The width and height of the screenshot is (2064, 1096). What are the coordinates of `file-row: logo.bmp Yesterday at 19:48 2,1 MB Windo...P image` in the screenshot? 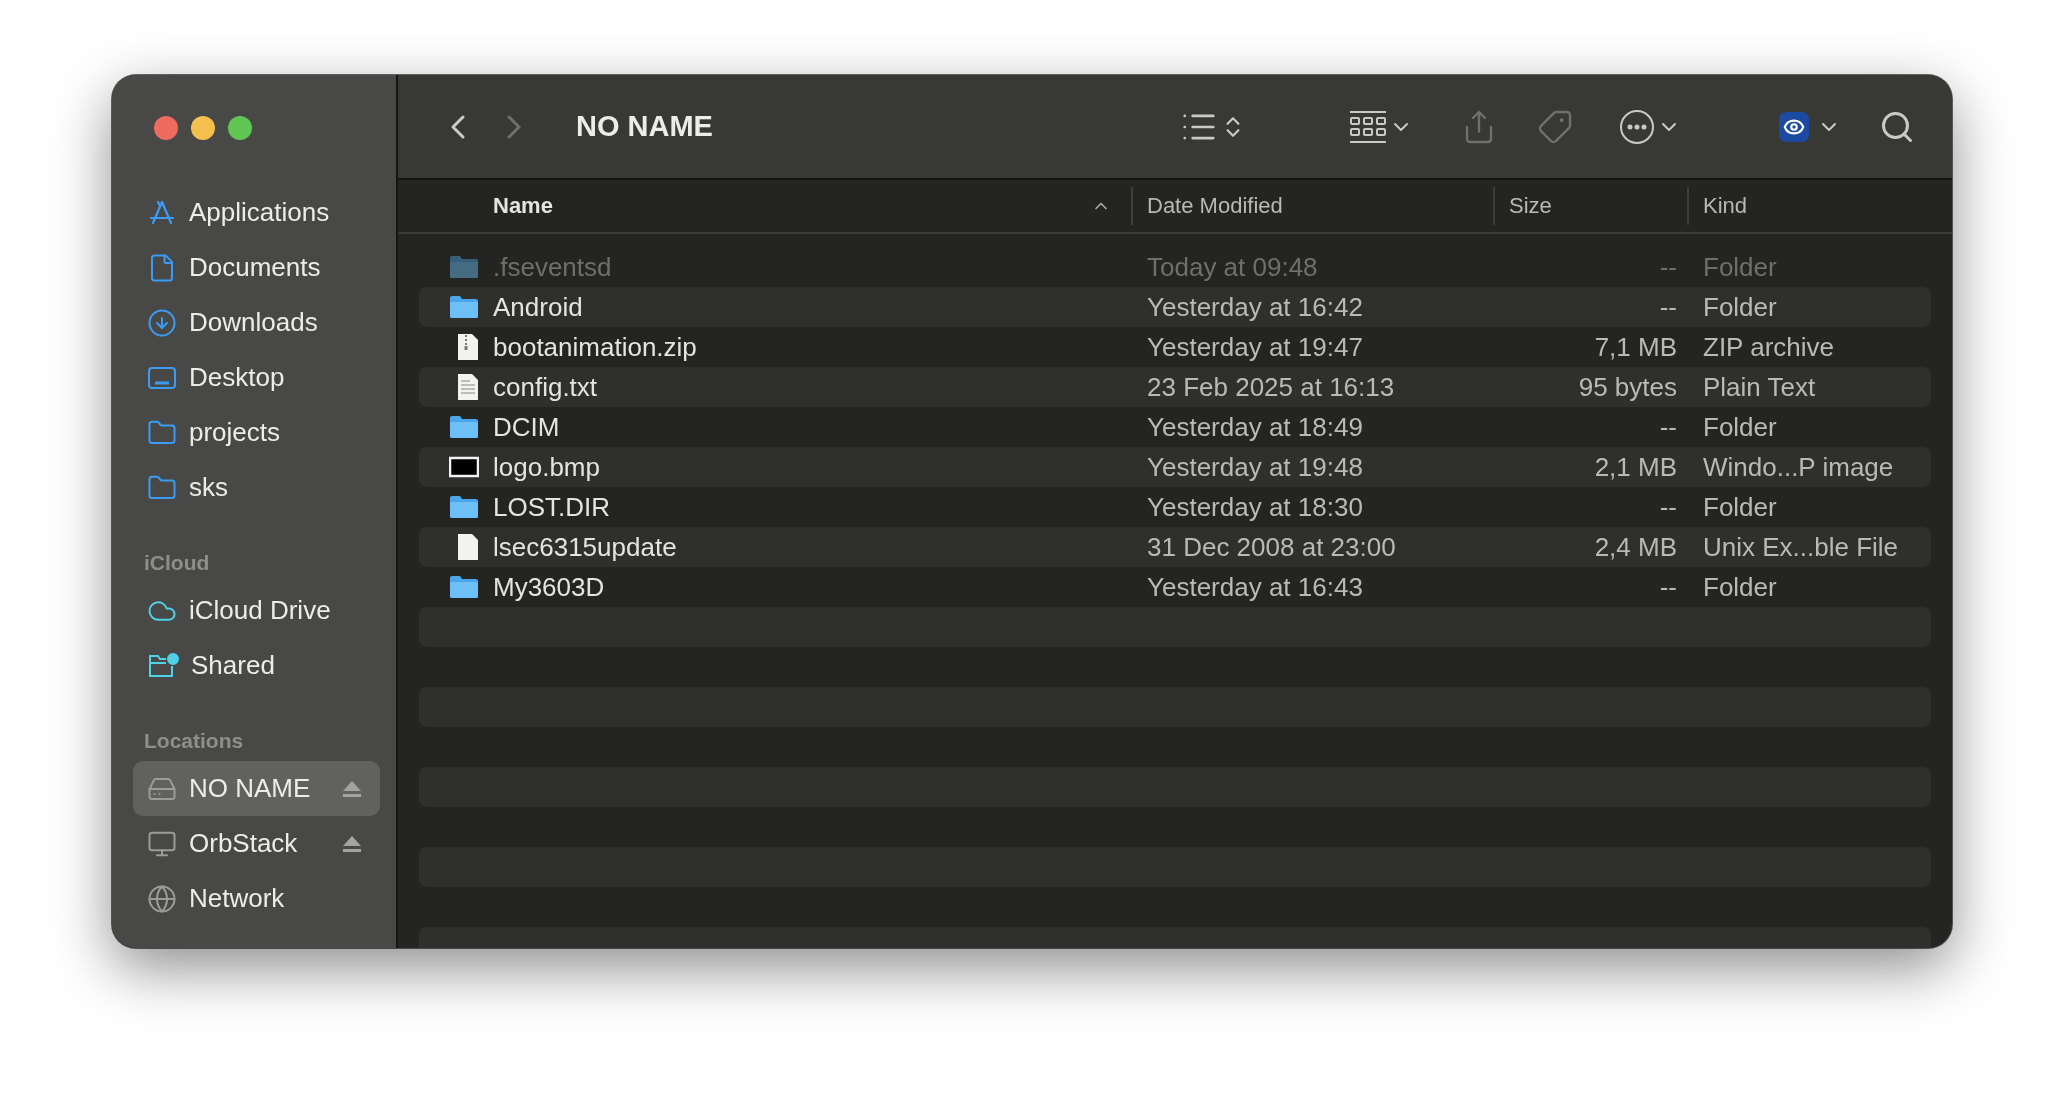 It's located at (1175, 467).